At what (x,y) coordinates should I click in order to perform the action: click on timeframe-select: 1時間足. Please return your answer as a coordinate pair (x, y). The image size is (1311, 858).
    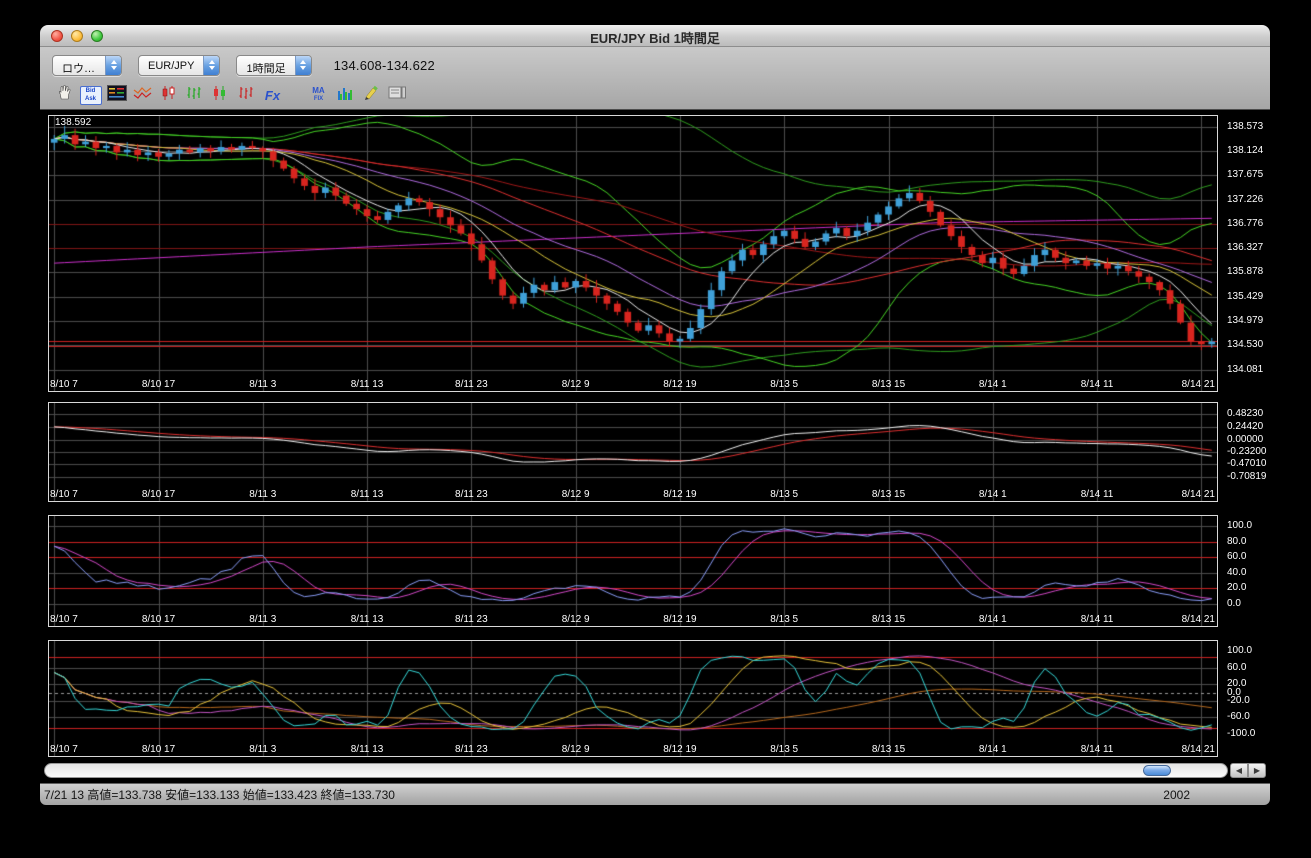
    Looking at the image, I should click on (274, 65).